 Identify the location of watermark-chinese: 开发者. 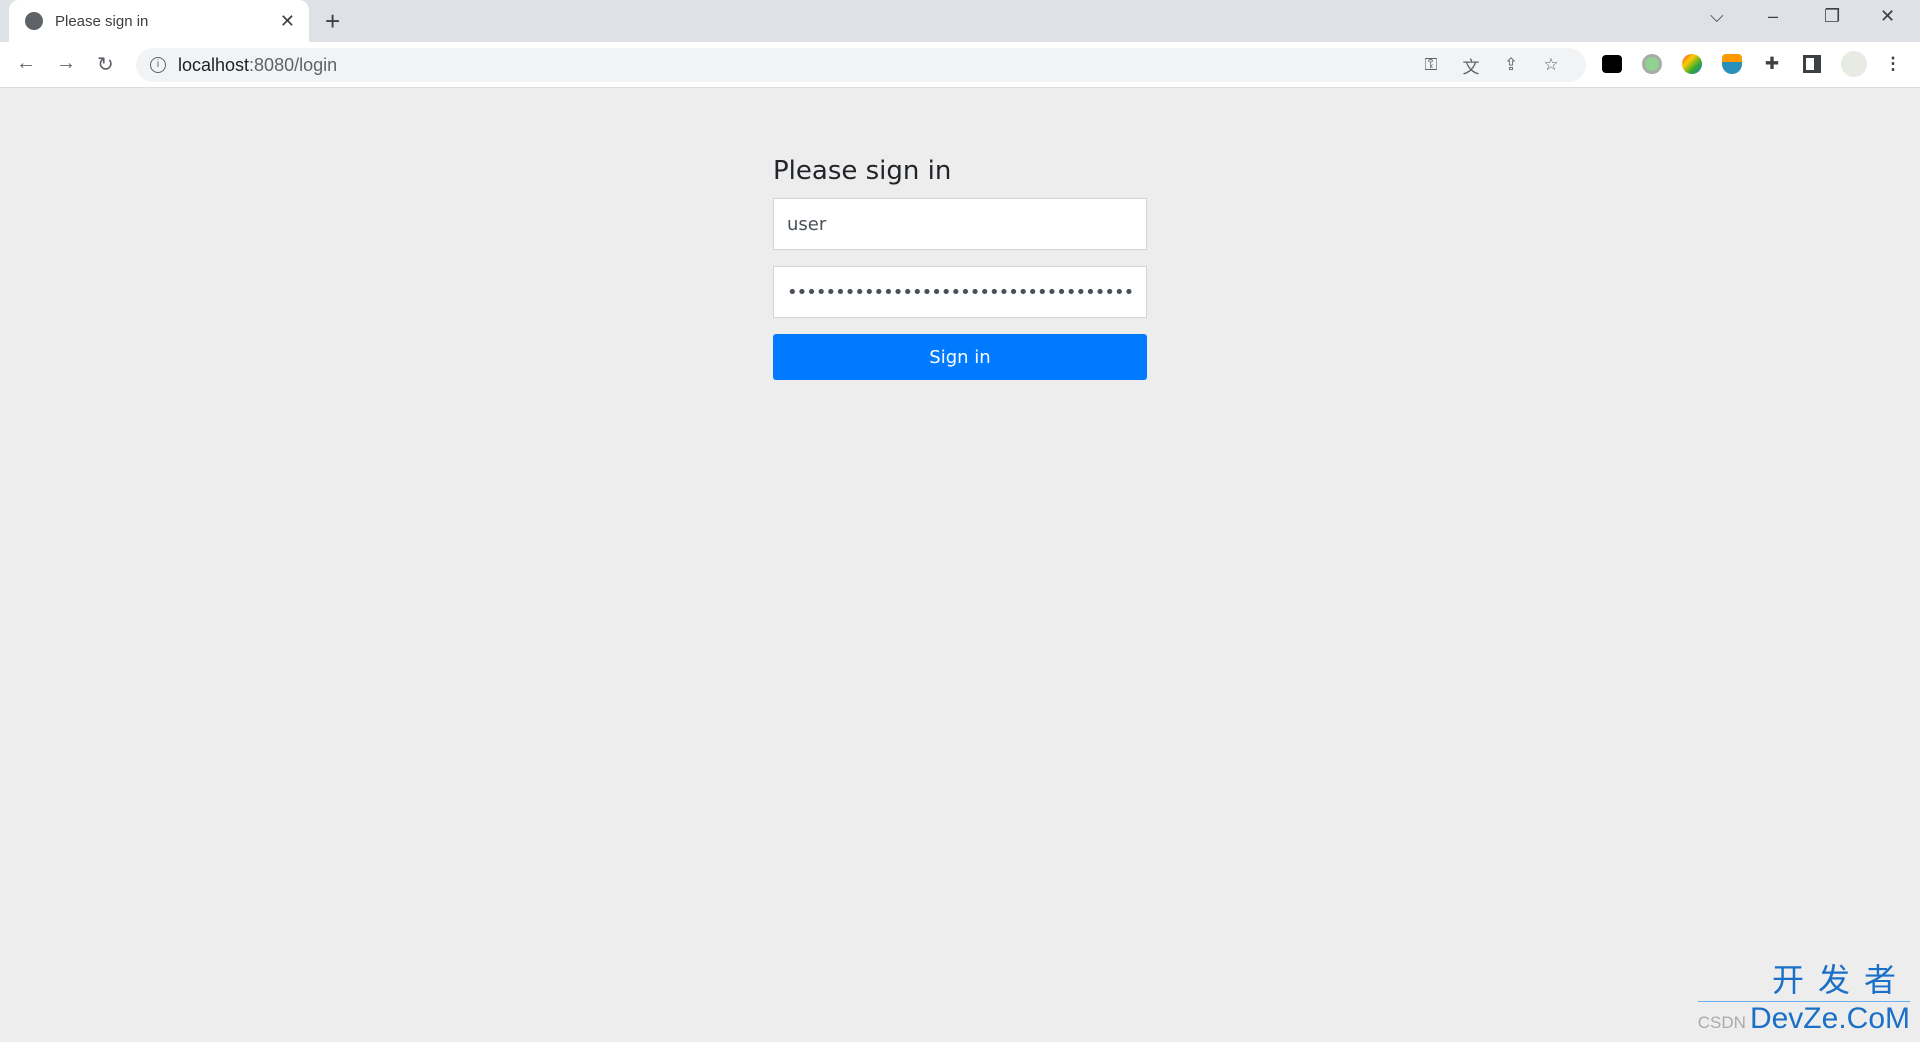
(1803, 978).